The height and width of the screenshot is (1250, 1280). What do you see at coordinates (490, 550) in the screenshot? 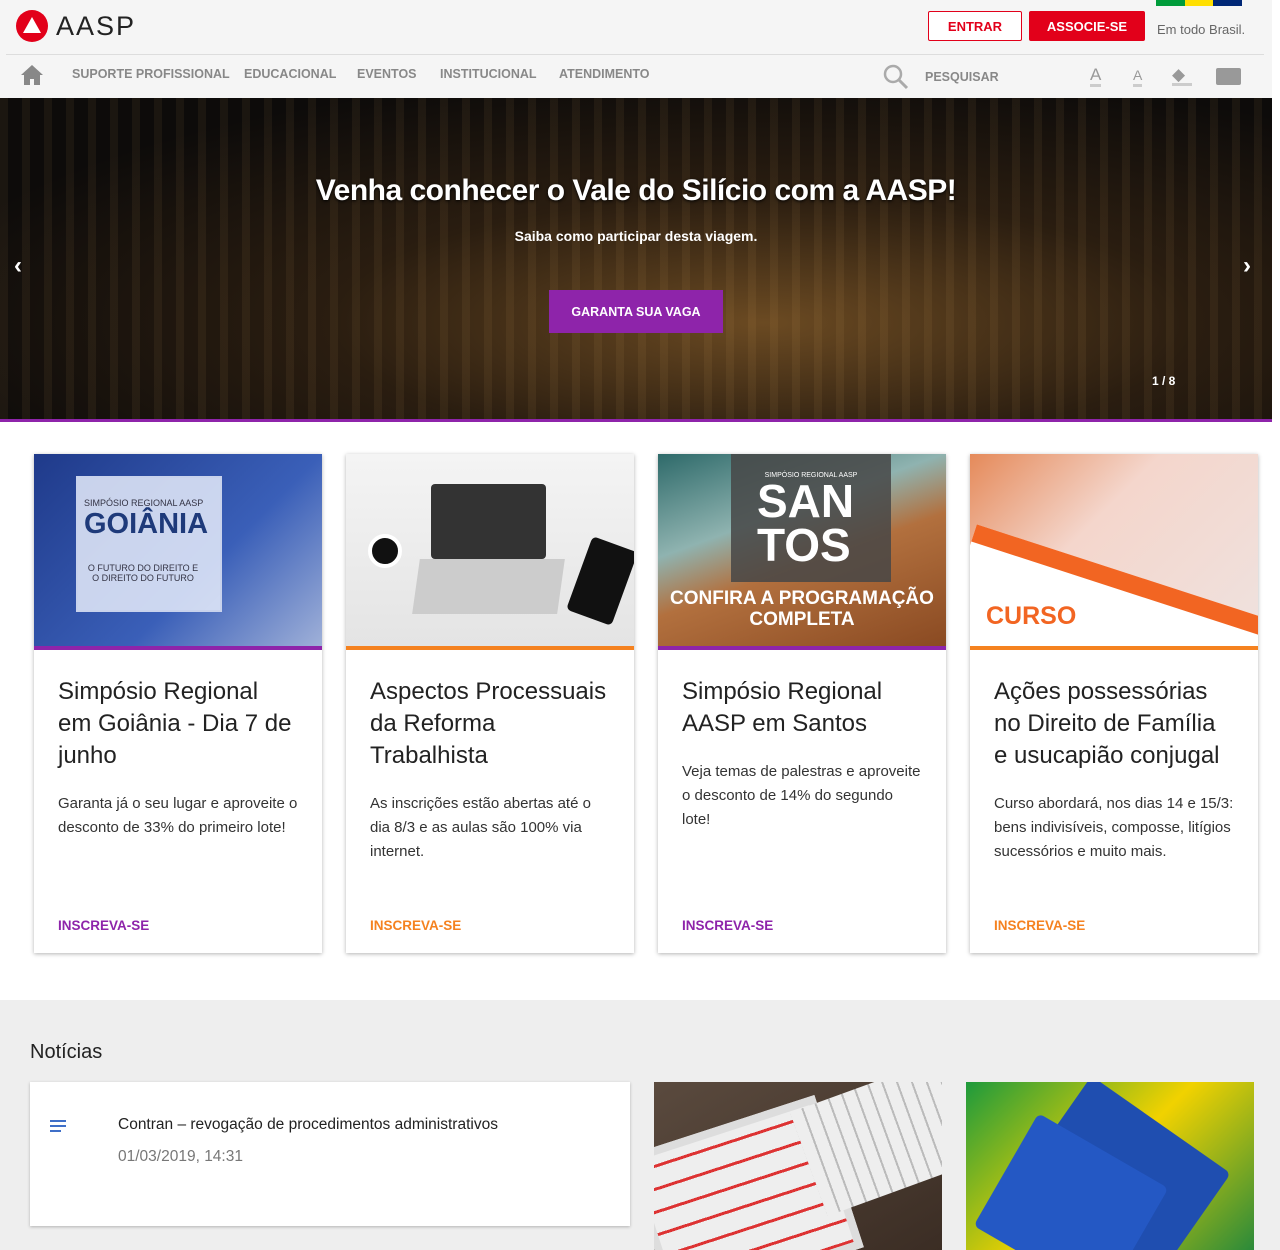
I see `card-image` at bounding box center [490, 550].